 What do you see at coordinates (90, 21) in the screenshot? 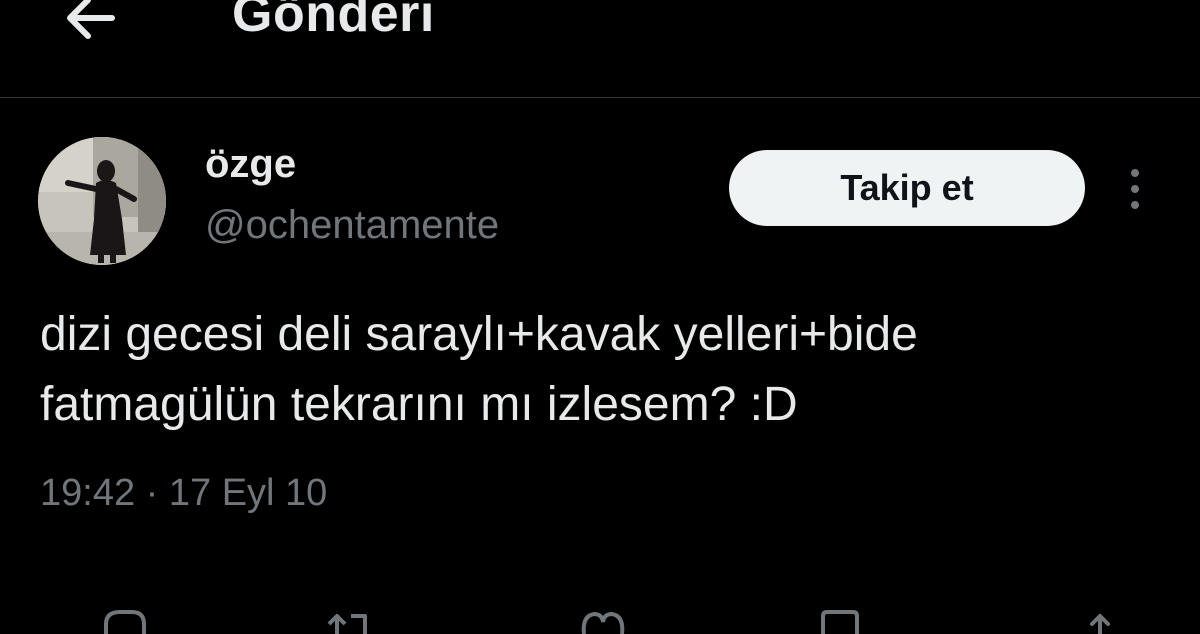
I see `arrow-left-icon` at bounding box center [90, 21].